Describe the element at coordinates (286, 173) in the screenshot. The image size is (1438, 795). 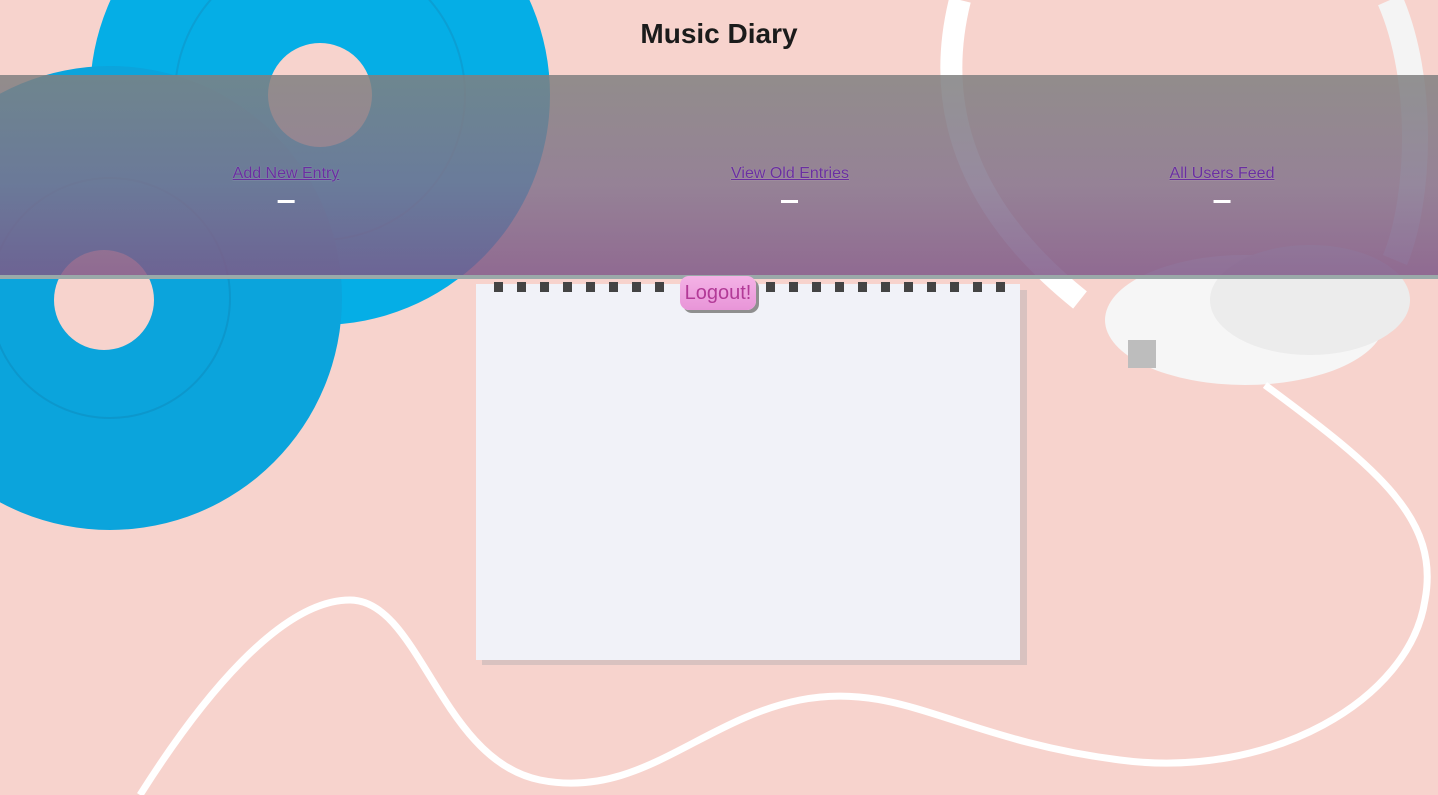
I see `add-new-entry-link: Add New Entry` at that location.